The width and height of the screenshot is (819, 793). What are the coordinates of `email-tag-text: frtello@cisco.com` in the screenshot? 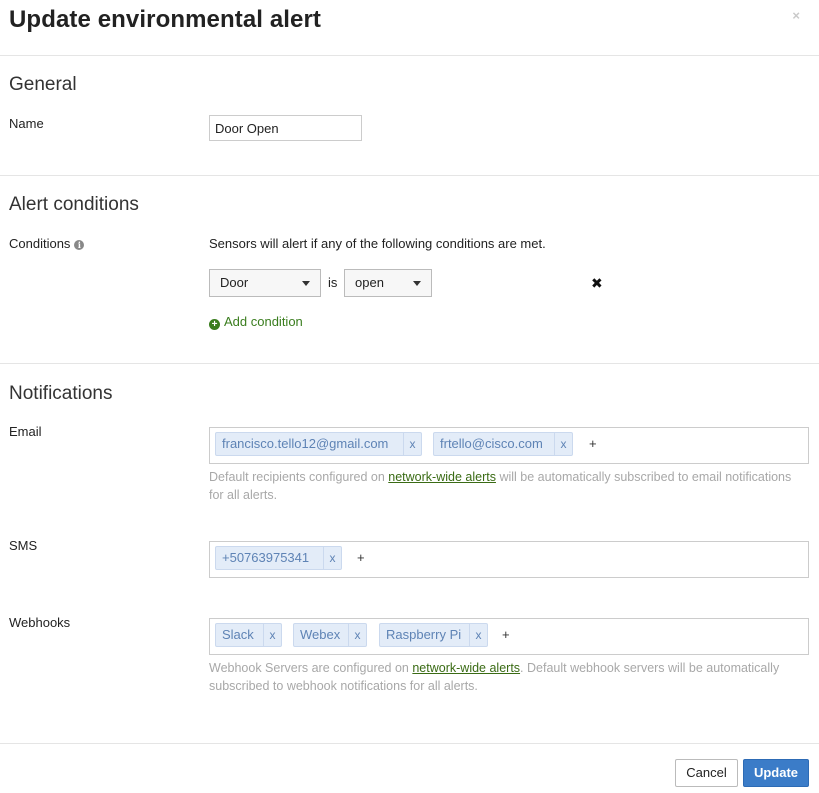 It's located at (491, 443).